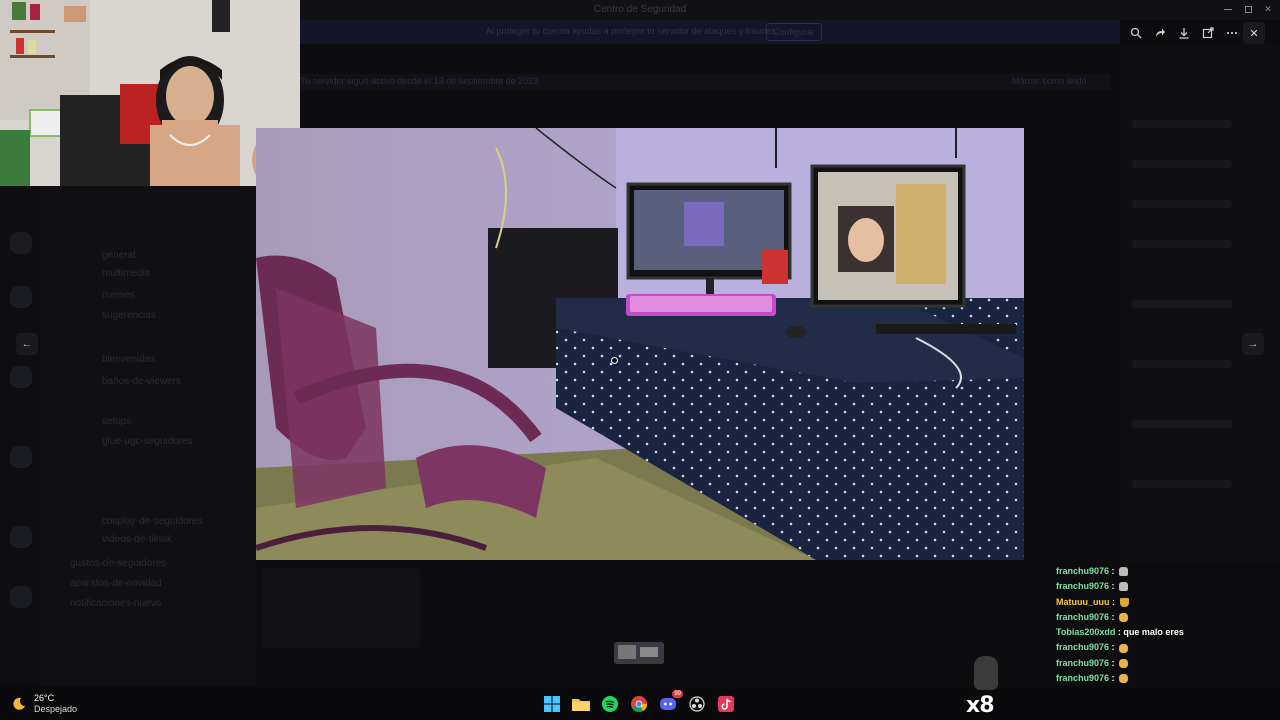 The width and height of the screenshot is (1280, 720). Describe the element at coordinates (341, 608) in the screenshot. I see `attachment-thumbnail` at that location.